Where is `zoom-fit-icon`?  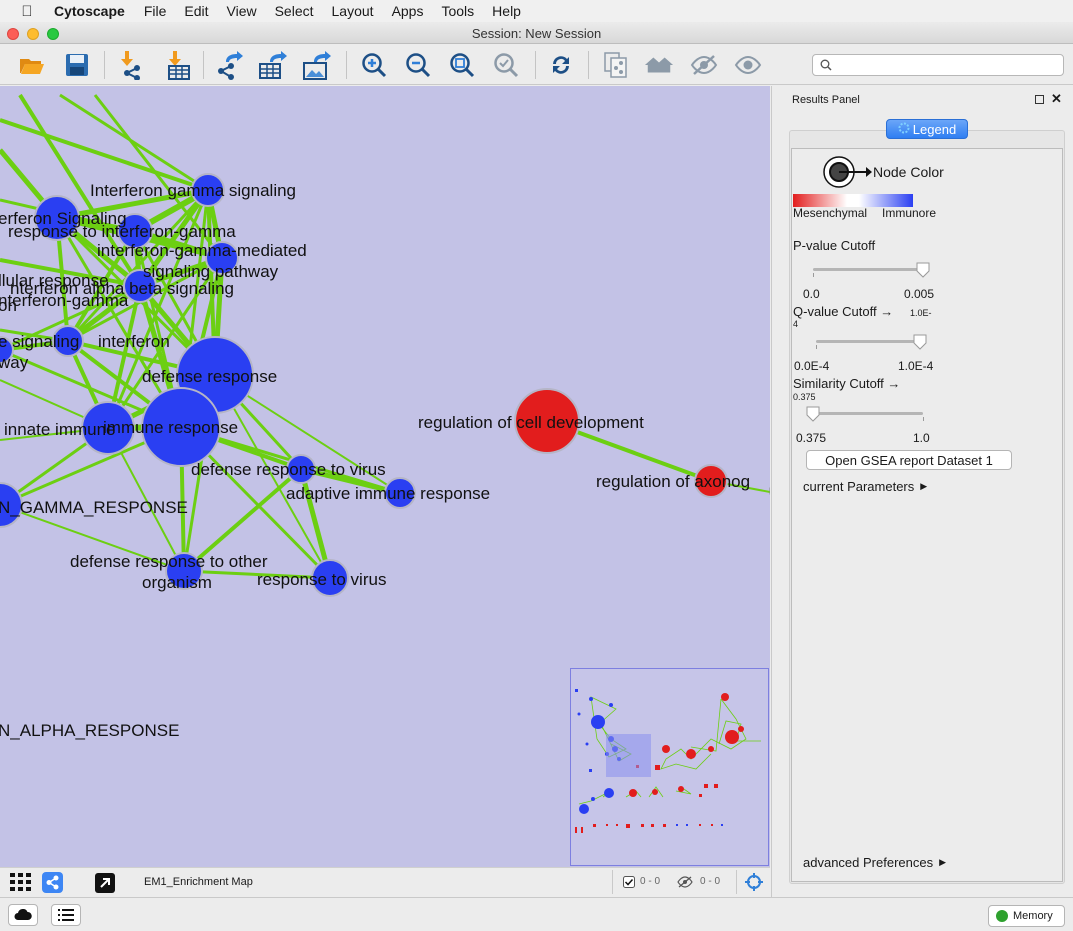
zoom-fit-icon is located at coordinates (462, 65).